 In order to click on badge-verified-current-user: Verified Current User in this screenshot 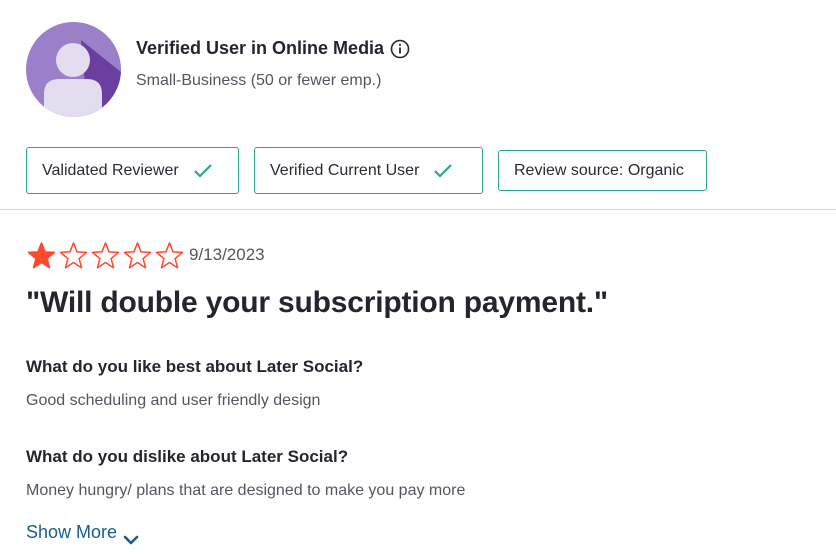, I will do `click(368, 170)`.